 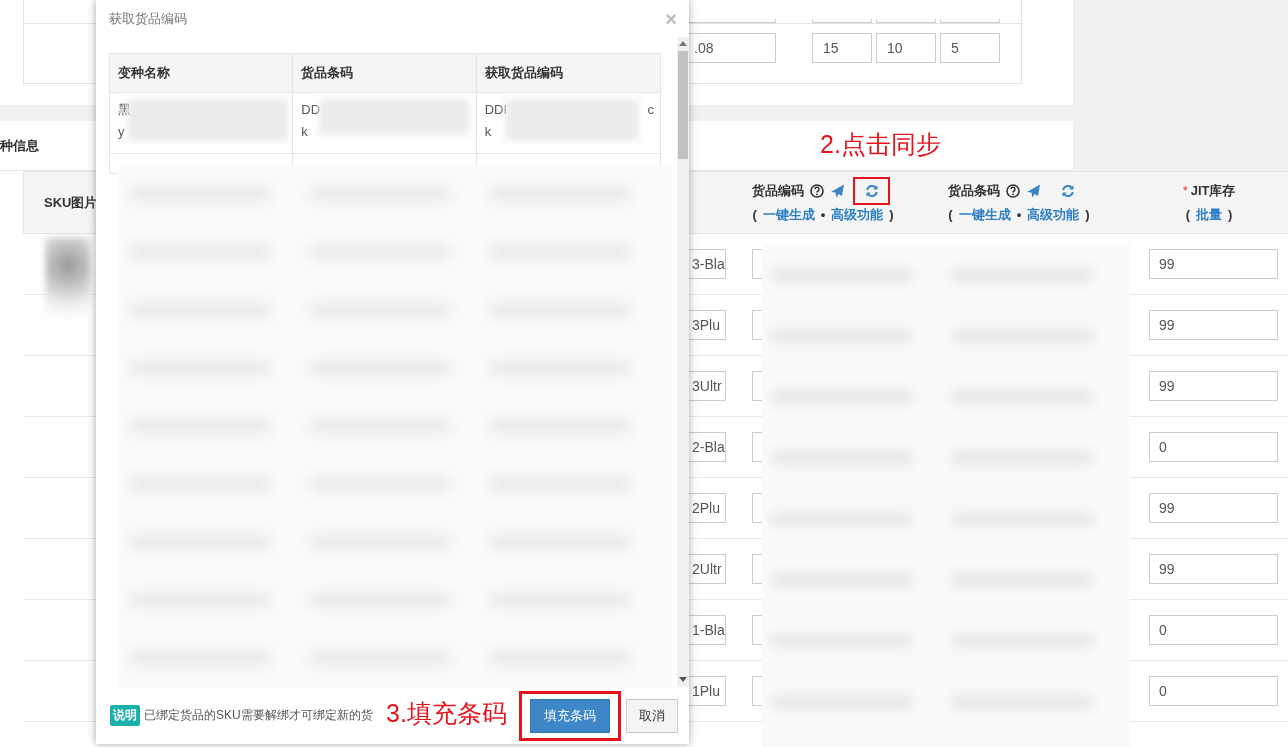 What do you see at coordinates (652, 715) in the screenshot?
I see `cancel-button: 取消` at bounding box center [652, 715].